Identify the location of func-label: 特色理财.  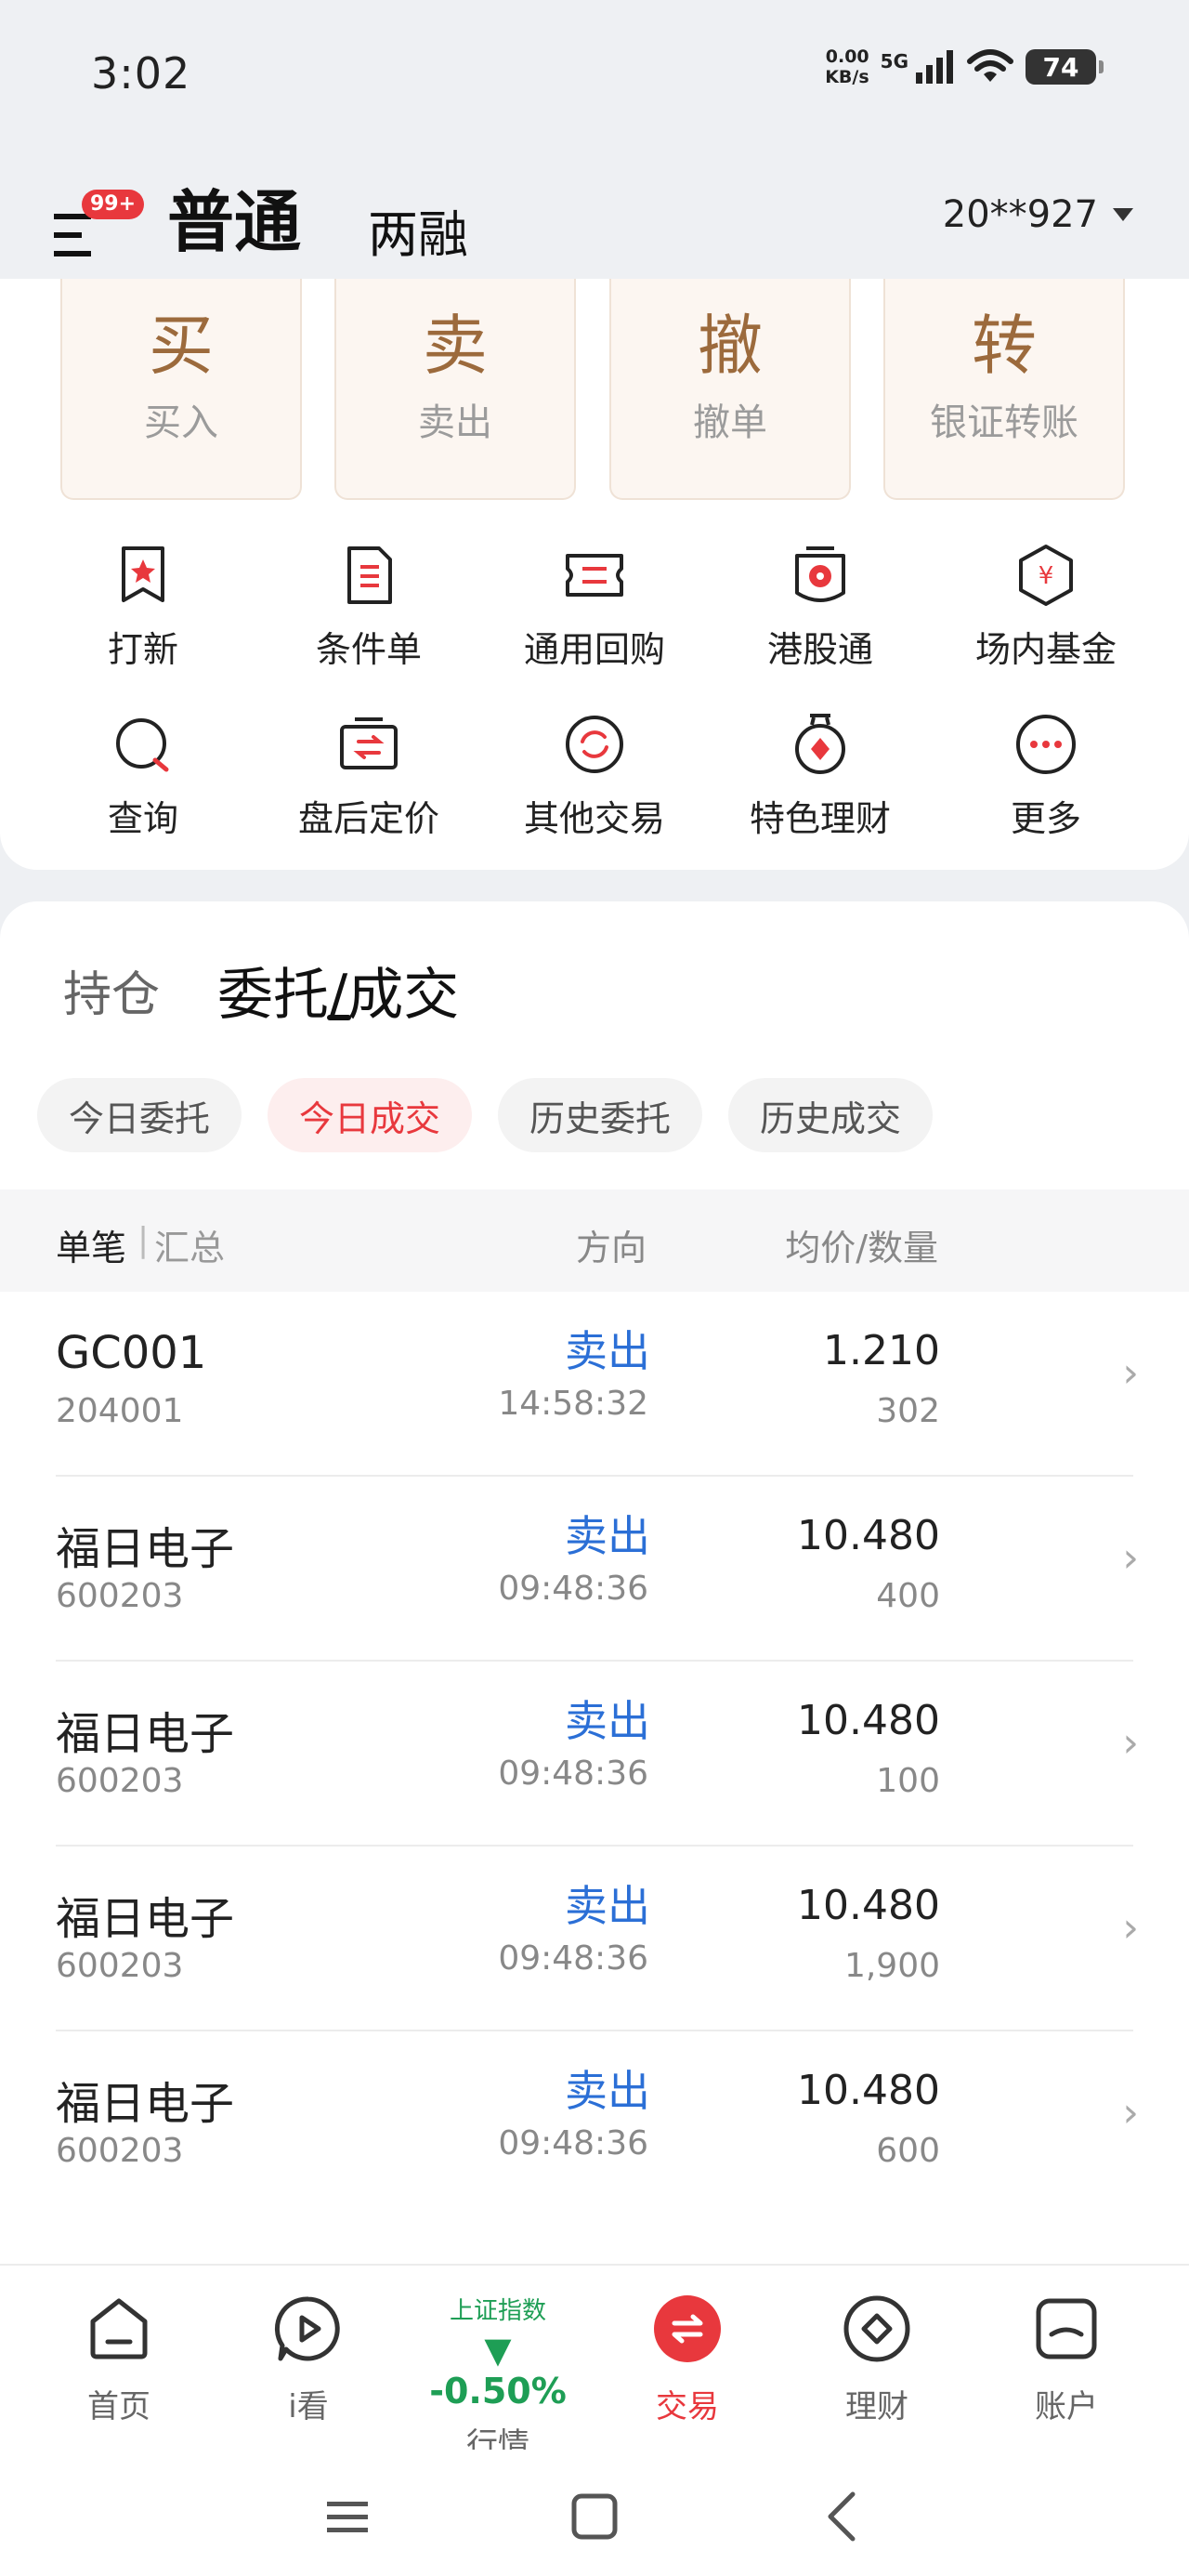
(820, 818).